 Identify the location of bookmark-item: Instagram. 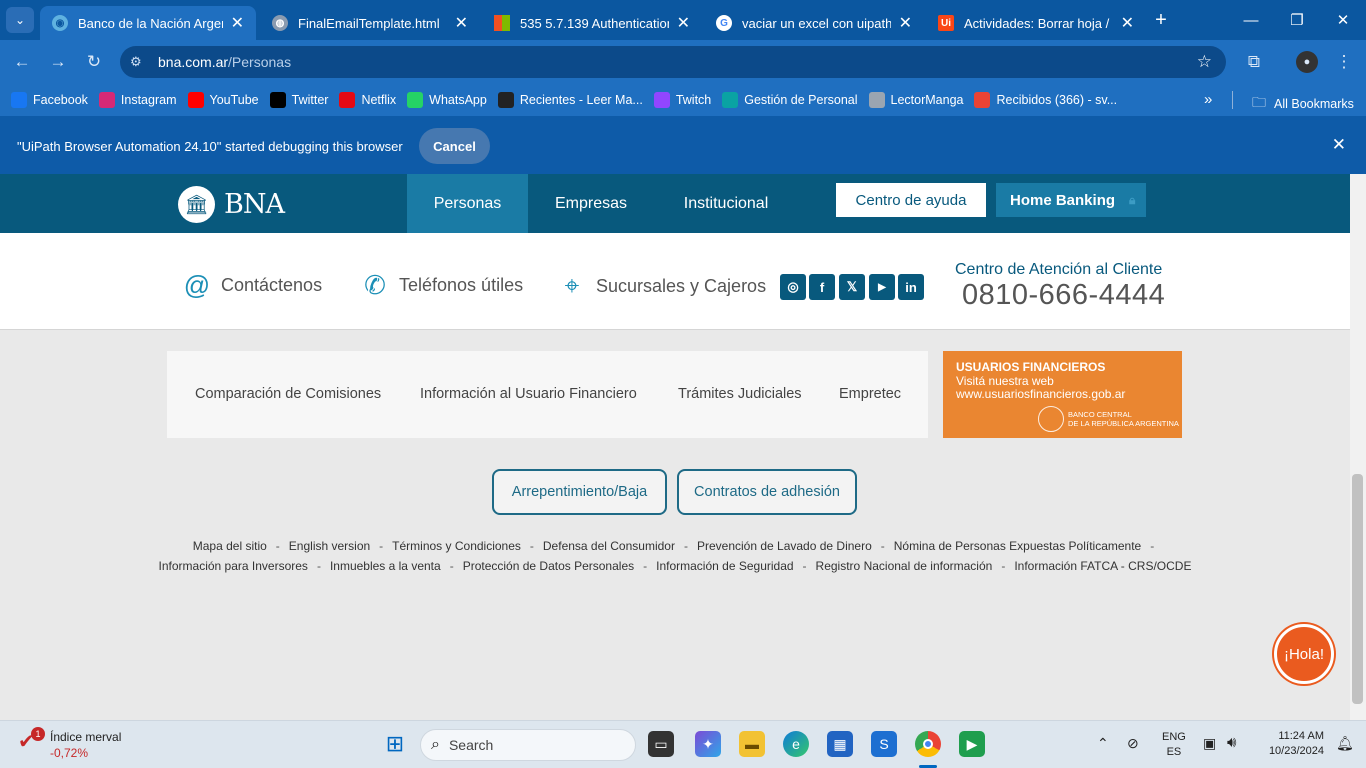
(137, 100).